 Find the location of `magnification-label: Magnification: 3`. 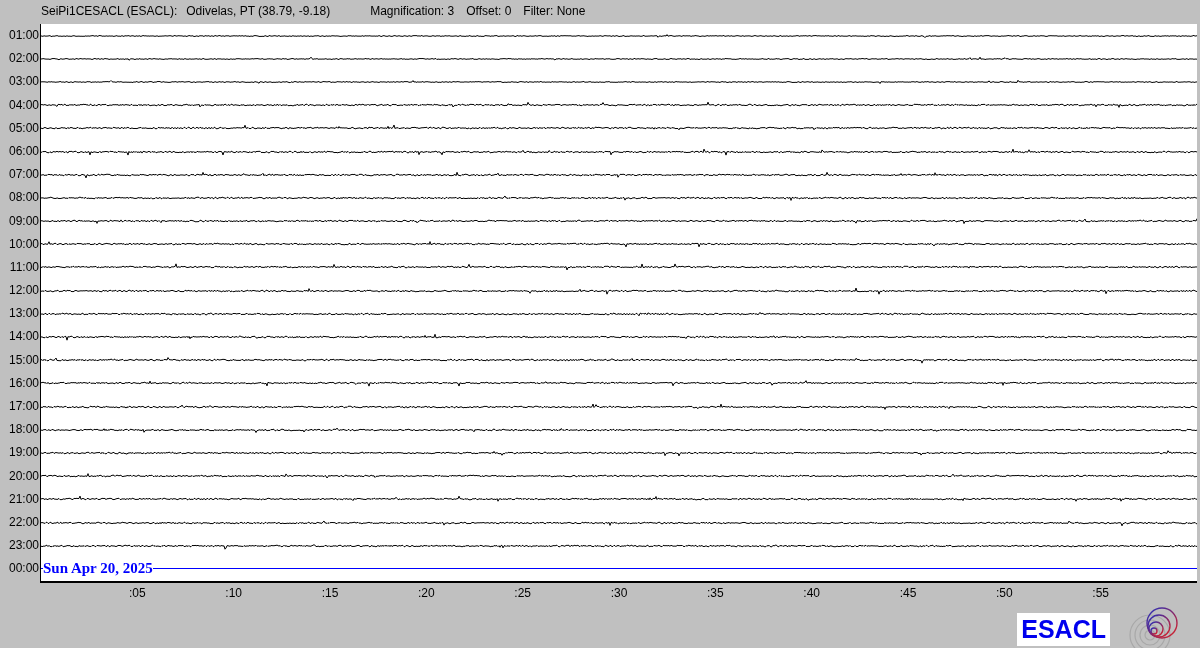

magnification-label: Magnification: 3 is located at coordinates (412, 11).